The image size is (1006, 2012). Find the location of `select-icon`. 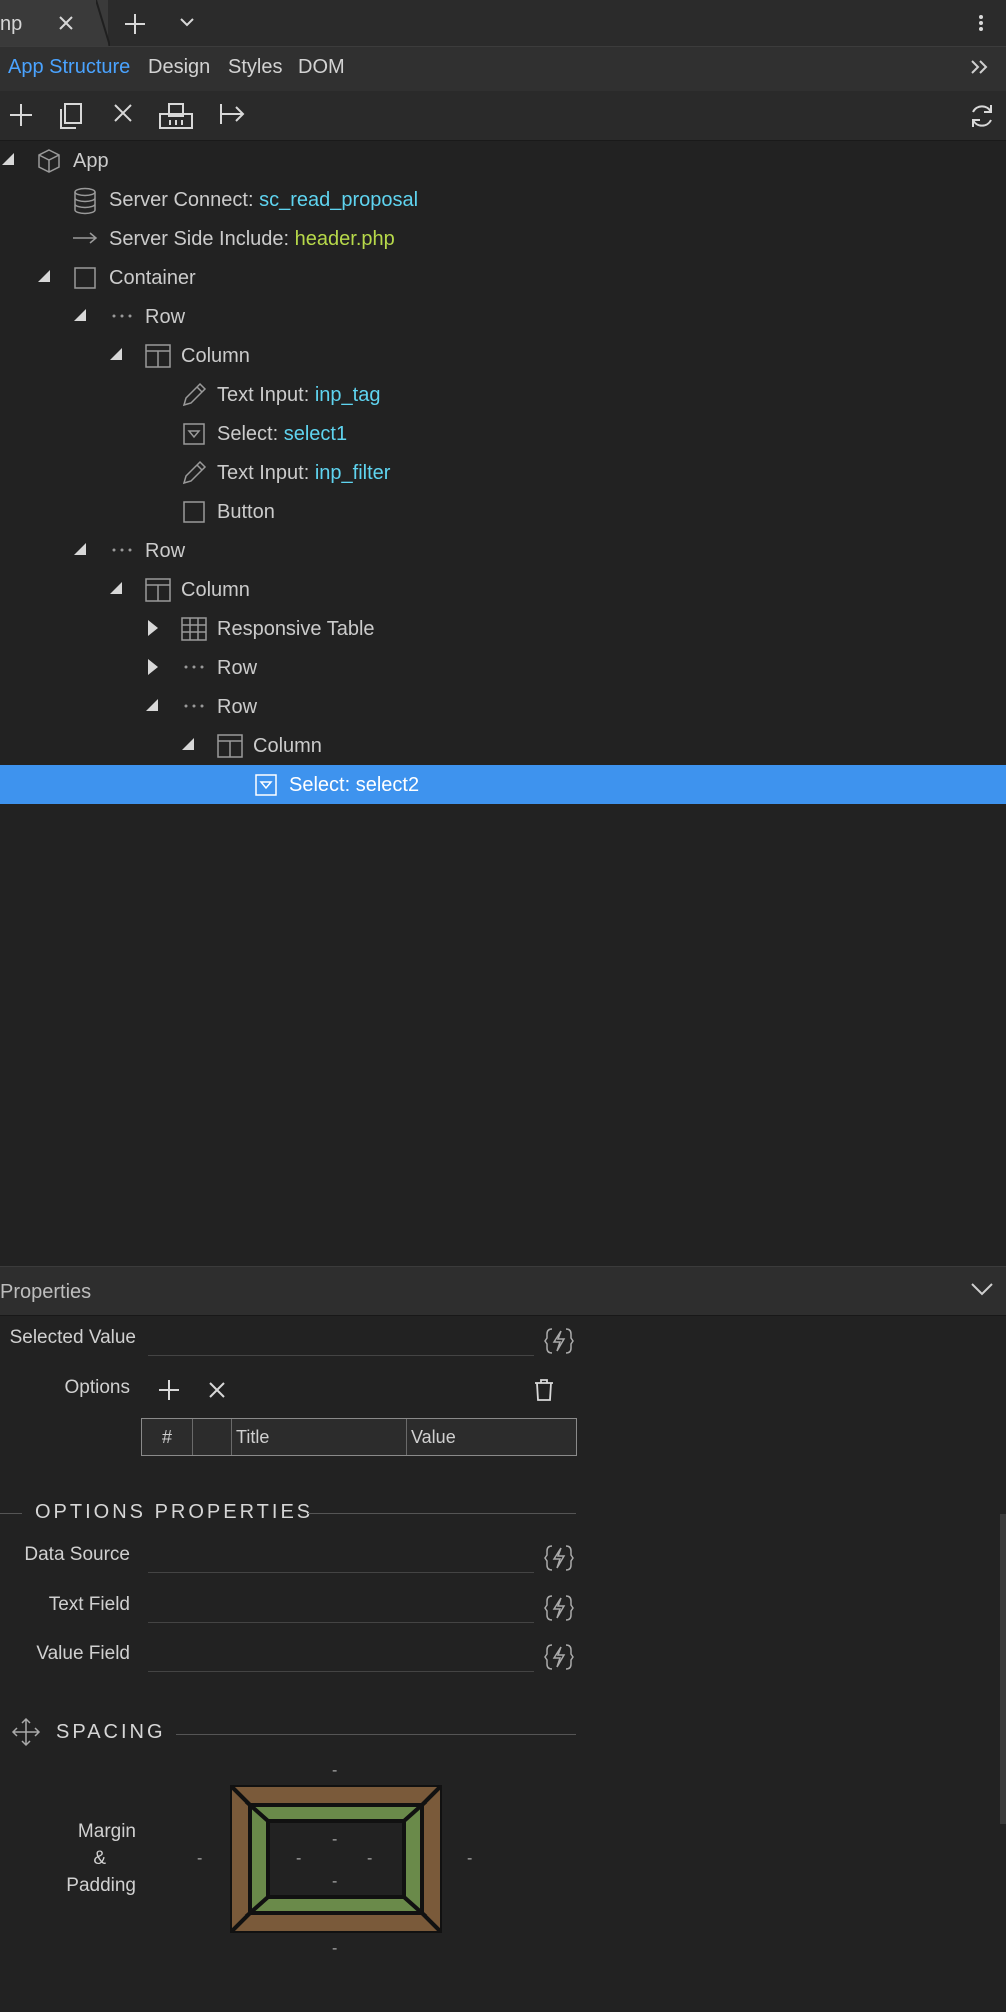

select-icon is located at coordinates (194, 434).